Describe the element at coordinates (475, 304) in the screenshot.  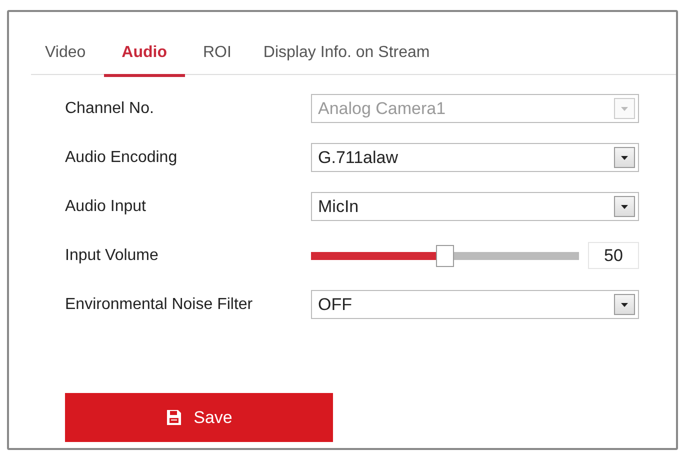
I see `dropdown: OFF` at that location.